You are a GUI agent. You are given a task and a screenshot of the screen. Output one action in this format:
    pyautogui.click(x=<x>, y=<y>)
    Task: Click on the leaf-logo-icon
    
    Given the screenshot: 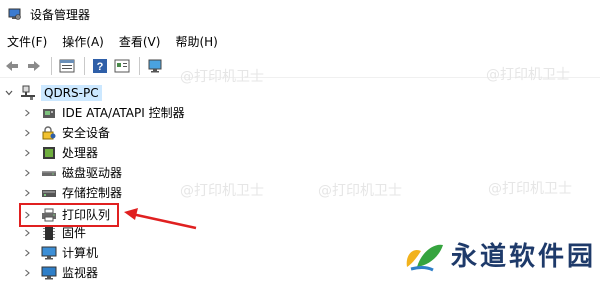 What is the action you would take?
    pyautogui.click(x=424, y=255)
    